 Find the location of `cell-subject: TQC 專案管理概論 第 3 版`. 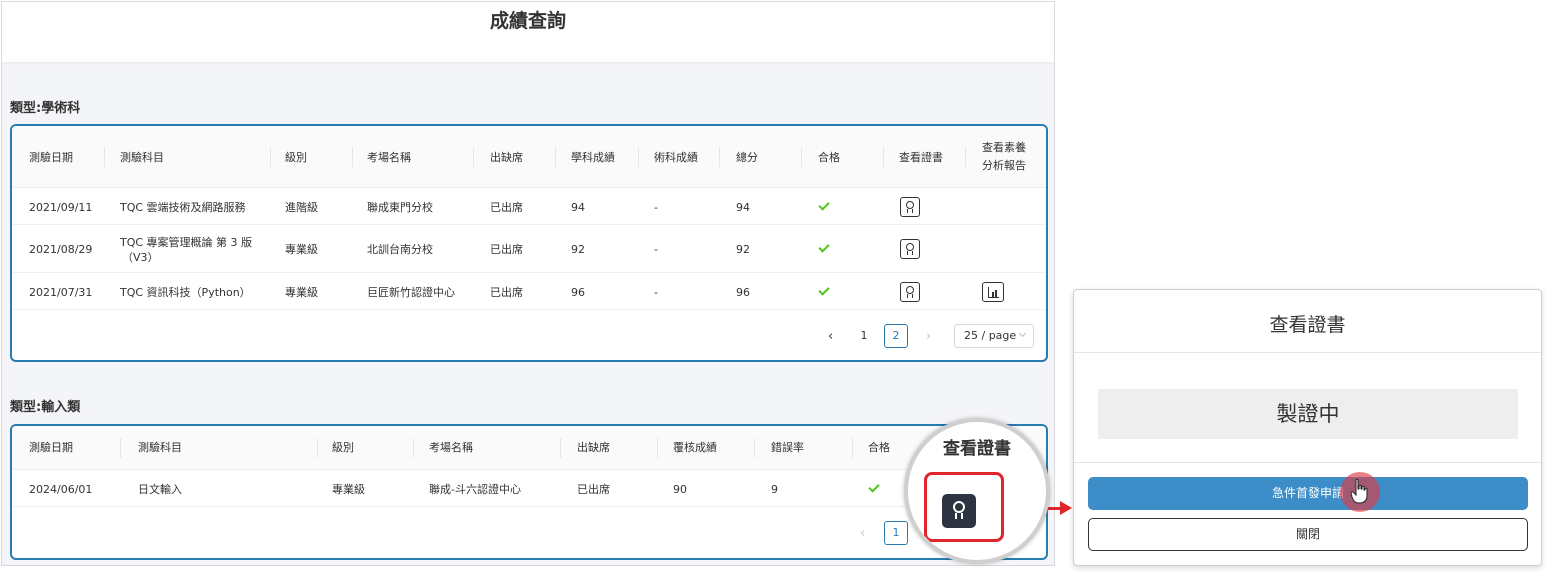

cell-subject: TQC 專案管理概論 第 3 版 is located at coordinates (186, 242).